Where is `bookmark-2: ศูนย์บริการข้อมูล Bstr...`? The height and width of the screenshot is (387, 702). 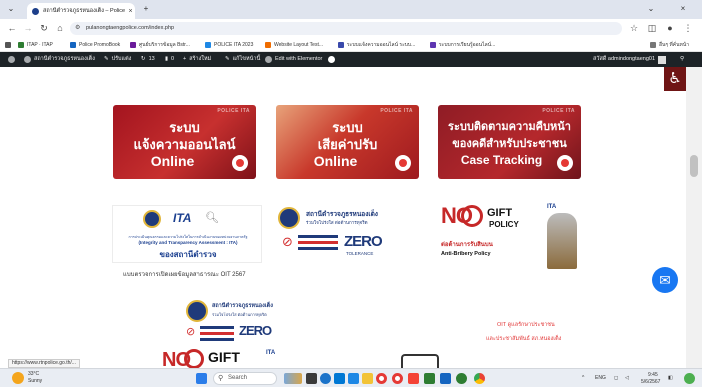
bookmark-2: ศูนย์บริการข้อมูล Bstr... is located at coordinates (160, 45).